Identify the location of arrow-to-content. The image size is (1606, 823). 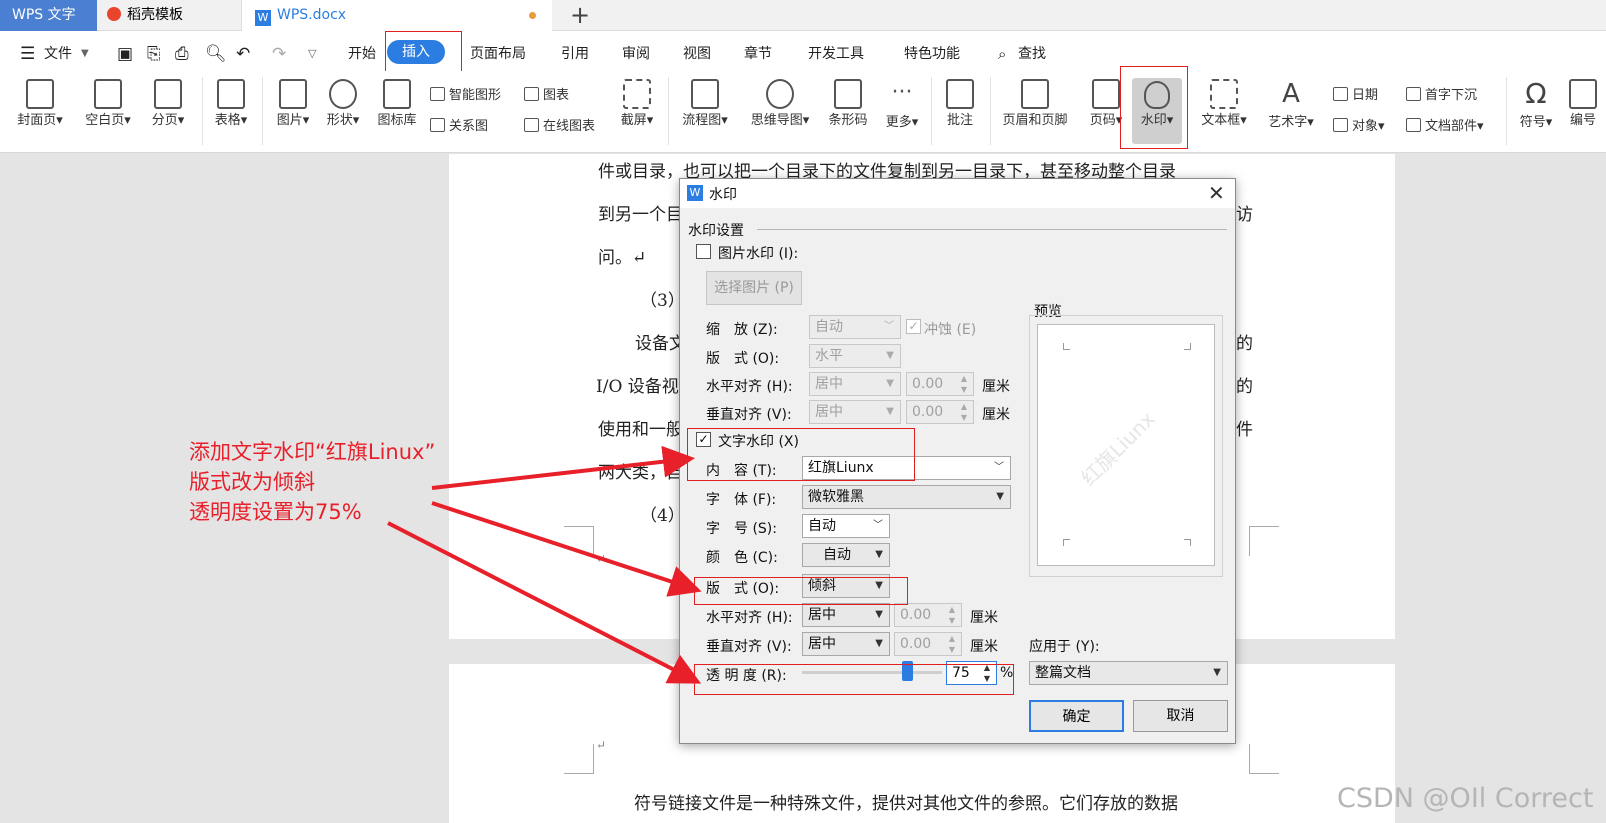
(563, 467).